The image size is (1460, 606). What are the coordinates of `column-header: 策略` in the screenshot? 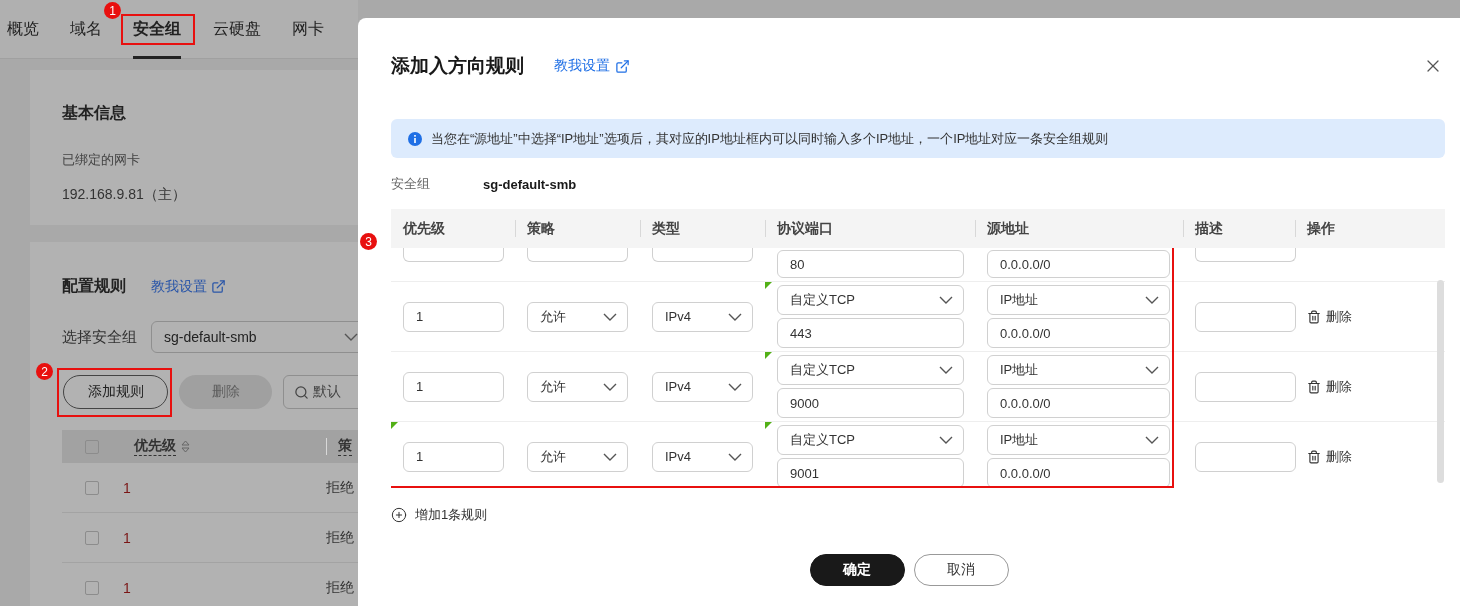 It's located at (541, 228).